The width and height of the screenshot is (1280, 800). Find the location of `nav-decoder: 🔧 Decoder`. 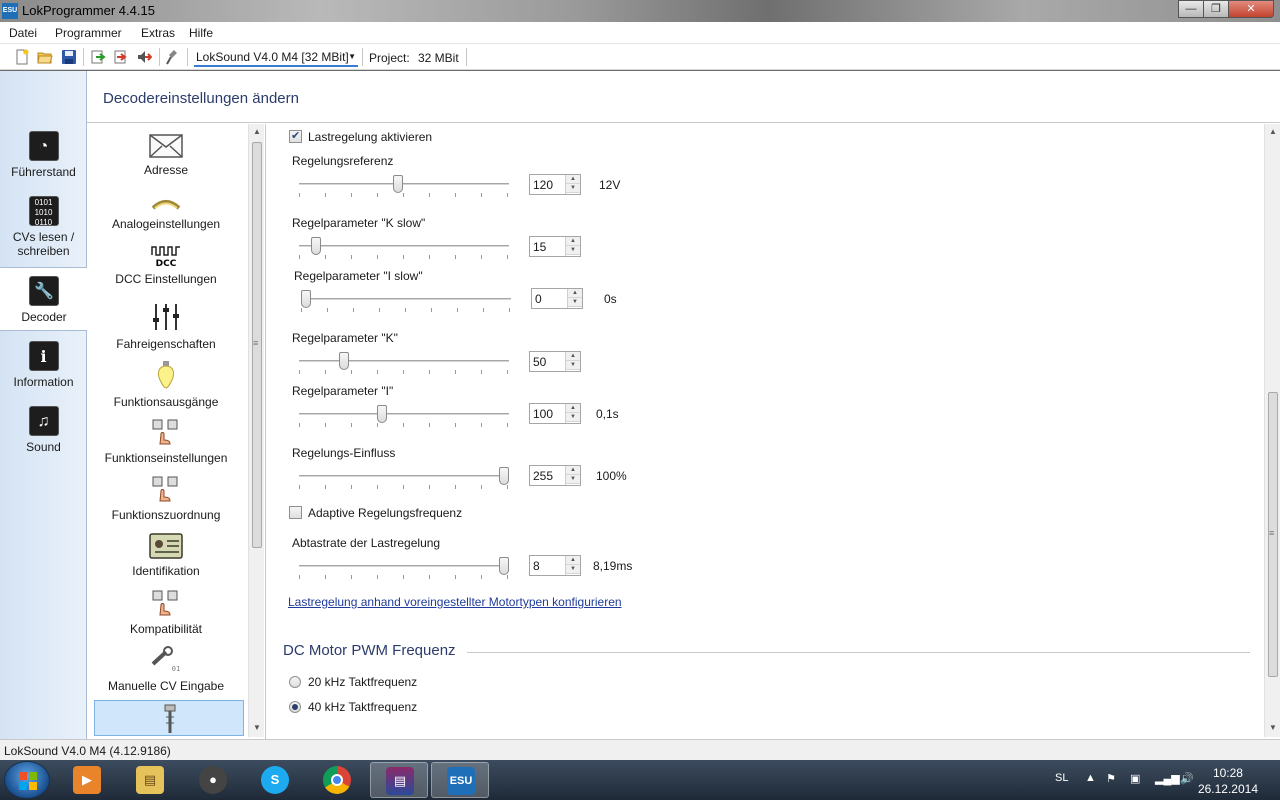

nav-decoder: 🔧 Decoder is located at coordinates (44, 299).